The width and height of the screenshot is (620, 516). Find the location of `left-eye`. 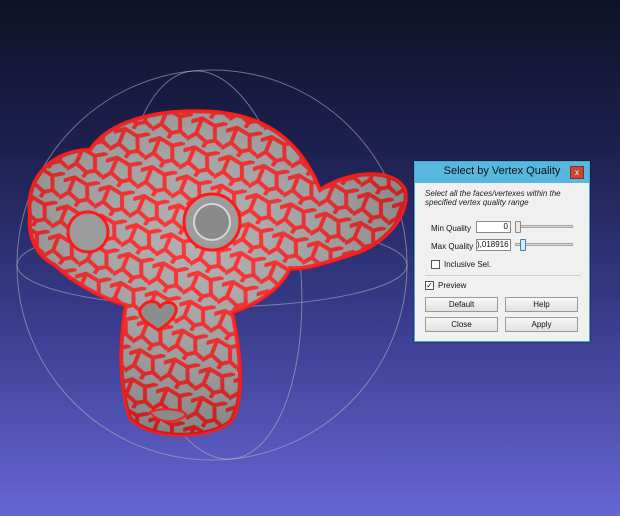

left-eye is located at coordinates (88, 232).